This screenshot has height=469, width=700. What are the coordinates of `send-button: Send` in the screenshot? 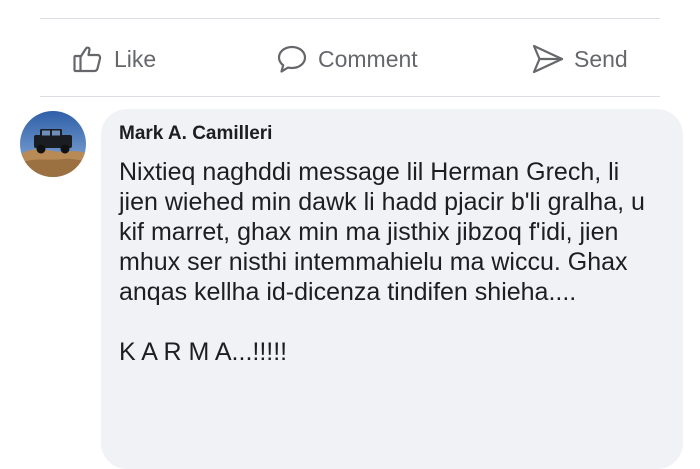 It's located at (579, 59).